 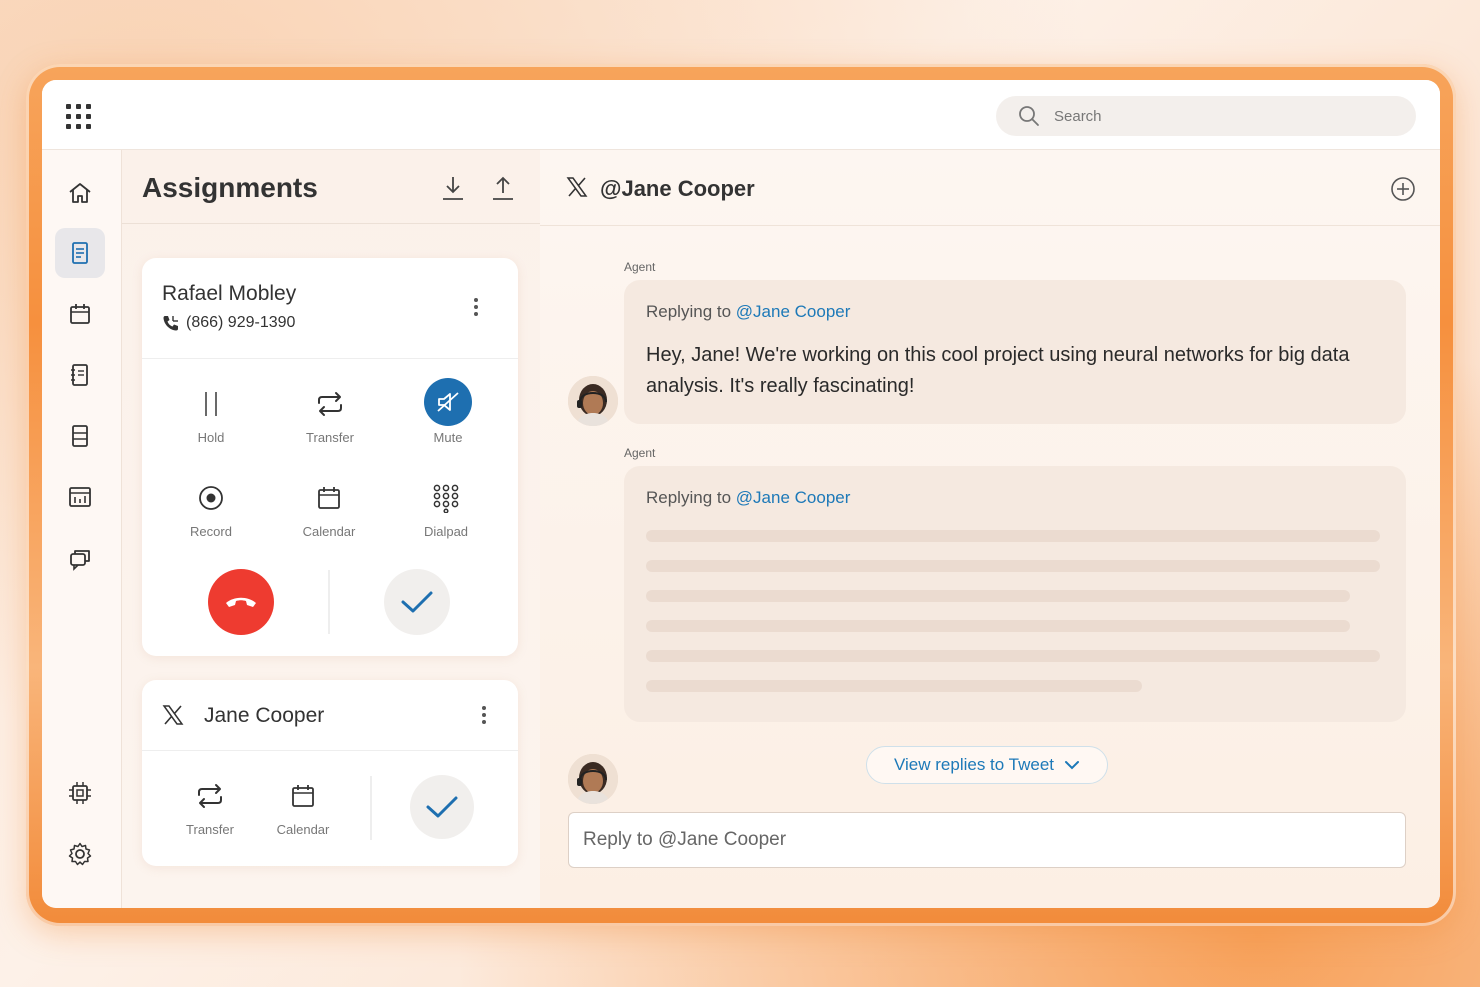 I want to click on sidebar-item-notebook, so click(x=80, y=375).